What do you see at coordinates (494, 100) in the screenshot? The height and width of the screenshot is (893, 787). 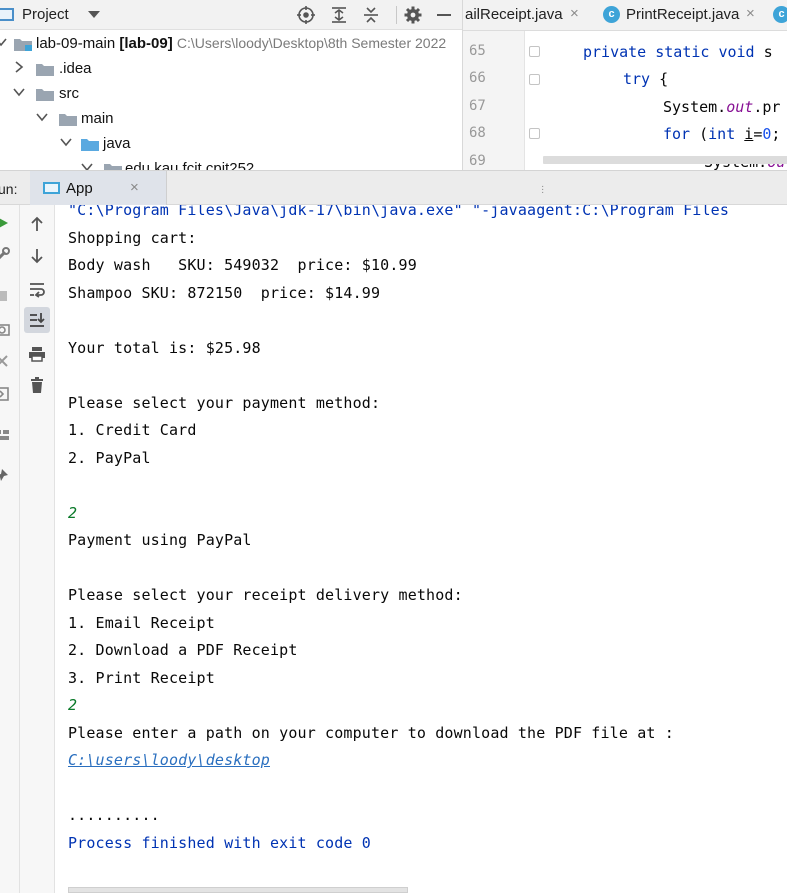 I see `line-number-gutter: 65 66 67 68 69` at bounding box center [494, 100].